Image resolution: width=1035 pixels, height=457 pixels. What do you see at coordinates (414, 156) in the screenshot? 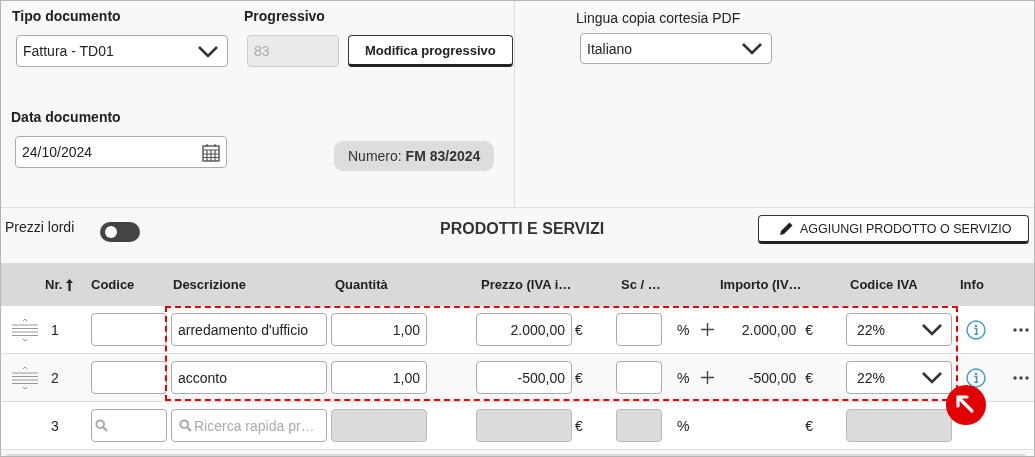
I see `document-number-chip: Numero: FM 83/2024` at bounding box center [414, 156].